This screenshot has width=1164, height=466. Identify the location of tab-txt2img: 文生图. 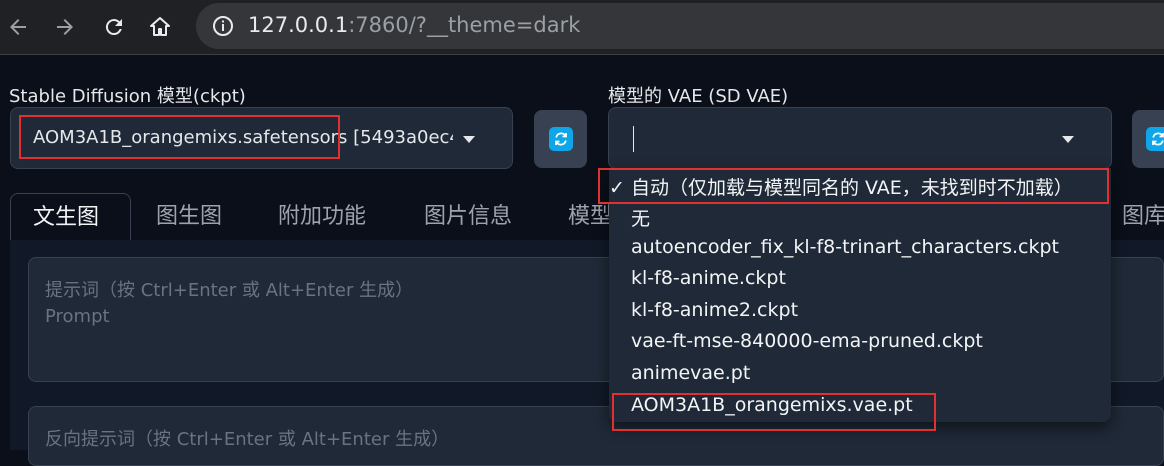
(70, 217).